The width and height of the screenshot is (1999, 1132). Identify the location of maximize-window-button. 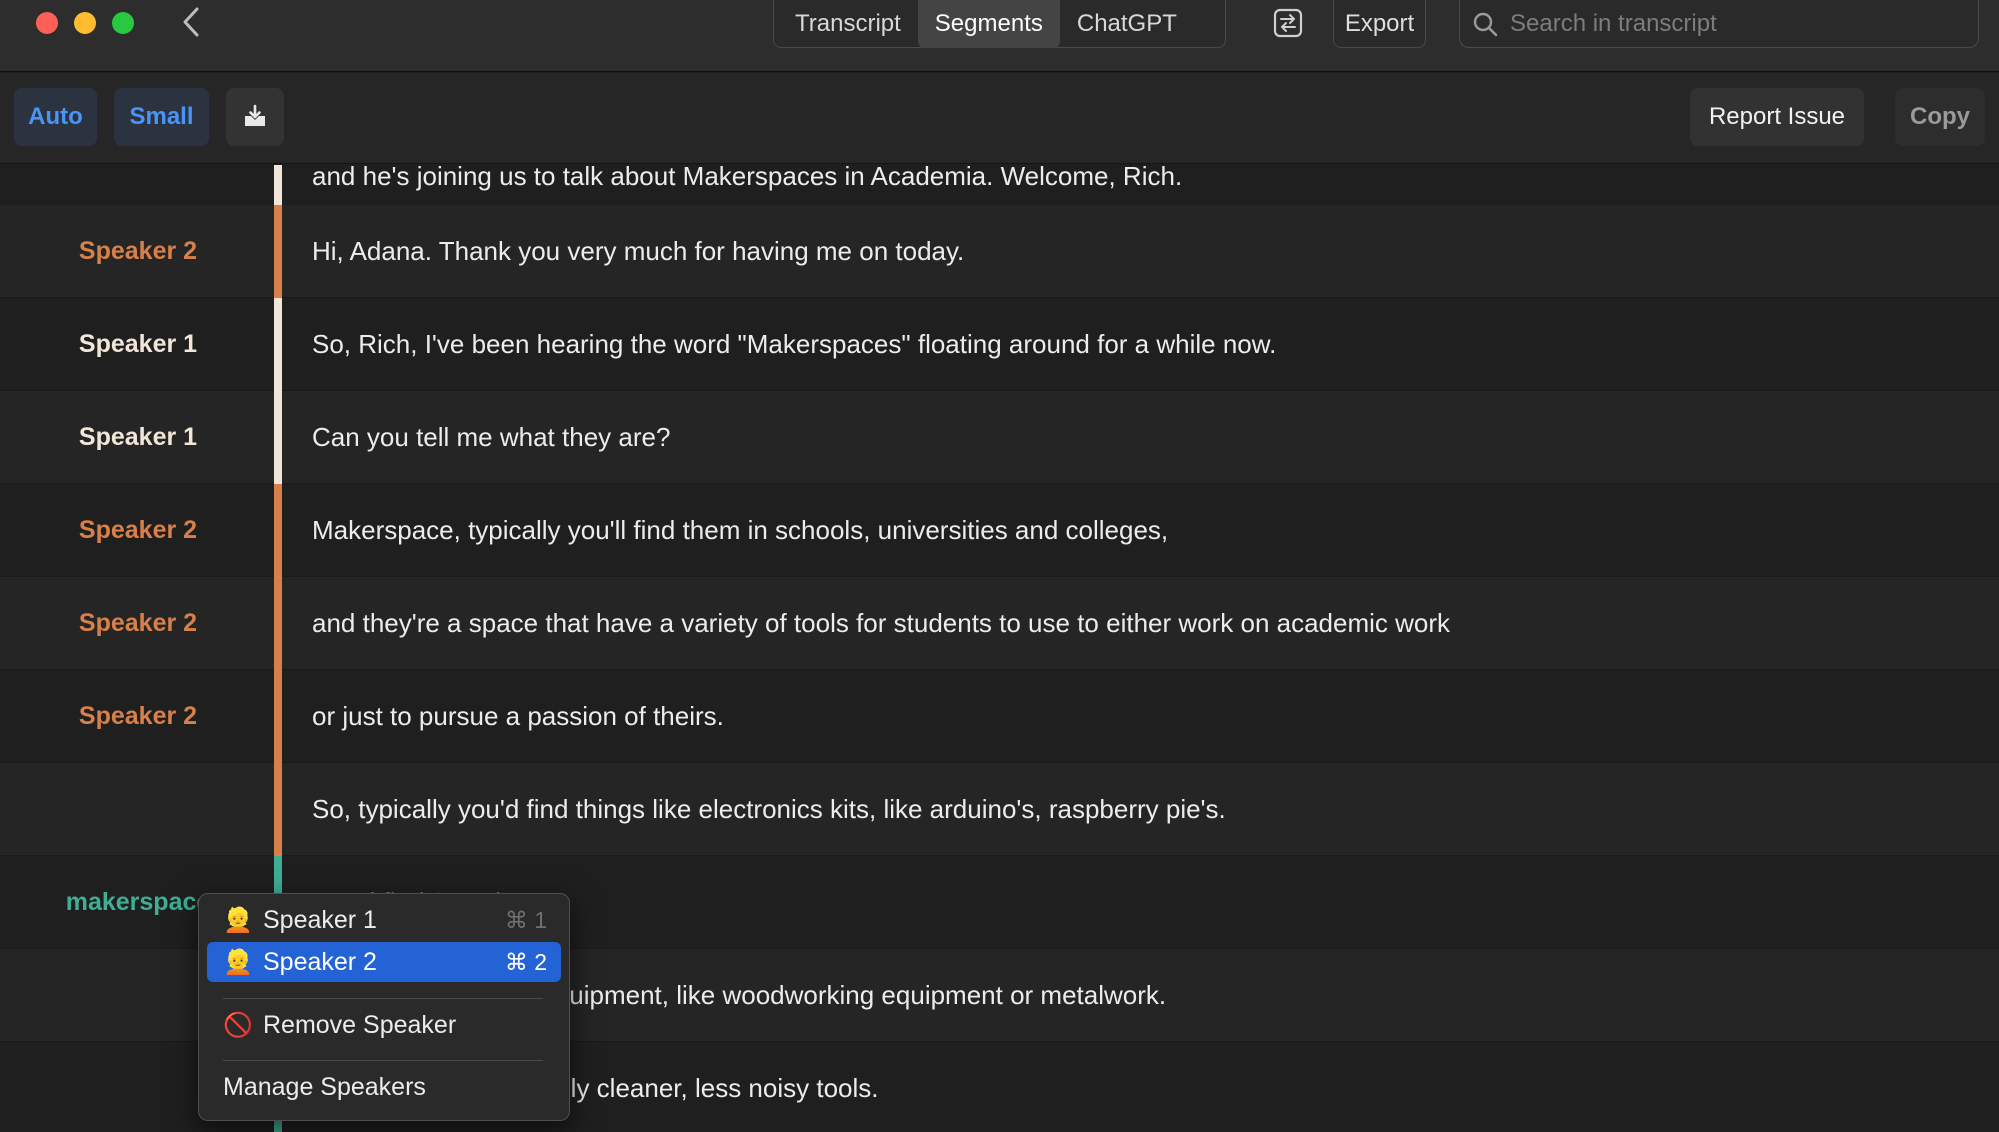
(123, 23).